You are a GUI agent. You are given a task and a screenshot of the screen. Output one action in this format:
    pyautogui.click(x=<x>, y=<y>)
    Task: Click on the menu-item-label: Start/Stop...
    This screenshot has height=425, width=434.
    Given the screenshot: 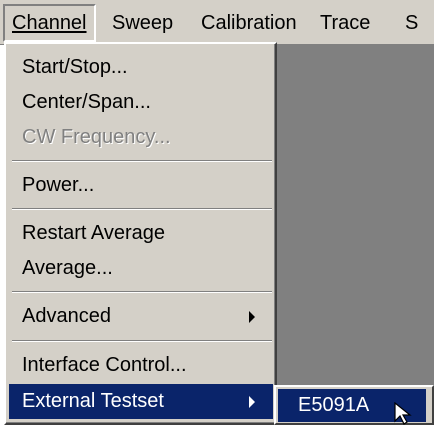 What is the action you would take?
    pyautogui.click(x=75, y=67)
    